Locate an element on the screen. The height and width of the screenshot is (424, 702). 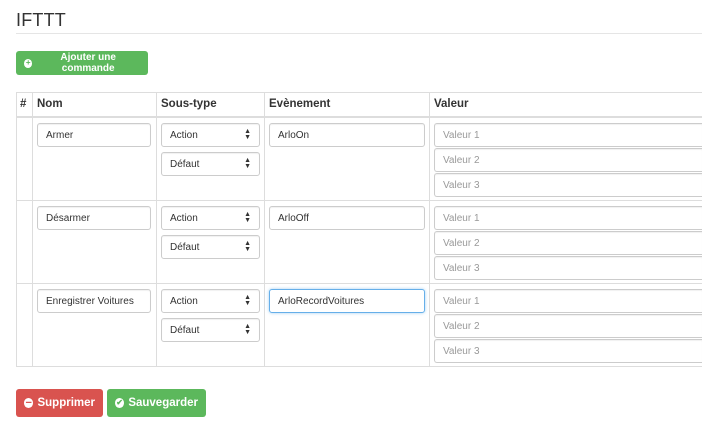
add-command-label: Ajouter une commande is located at coordinates (88, 63).